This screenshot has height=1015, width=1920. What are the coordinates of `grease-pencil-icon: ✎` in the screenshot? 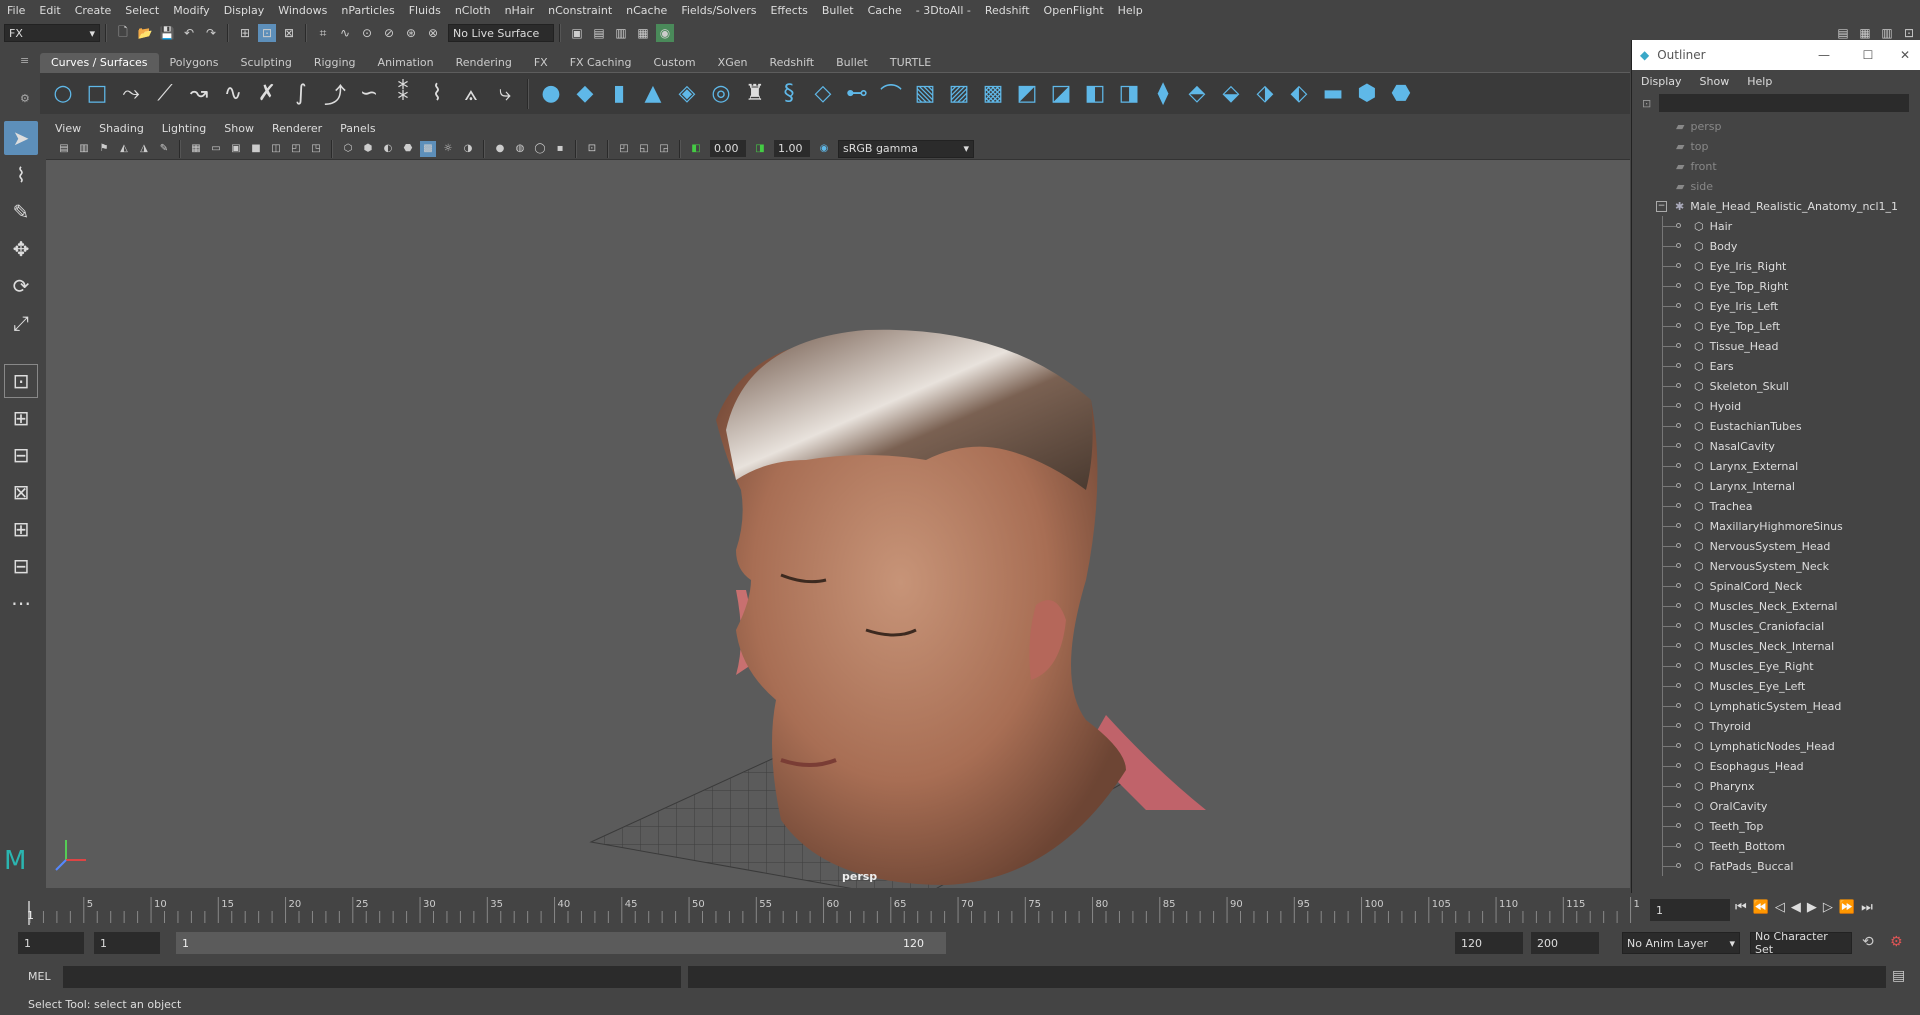 It's located at (164, 149).